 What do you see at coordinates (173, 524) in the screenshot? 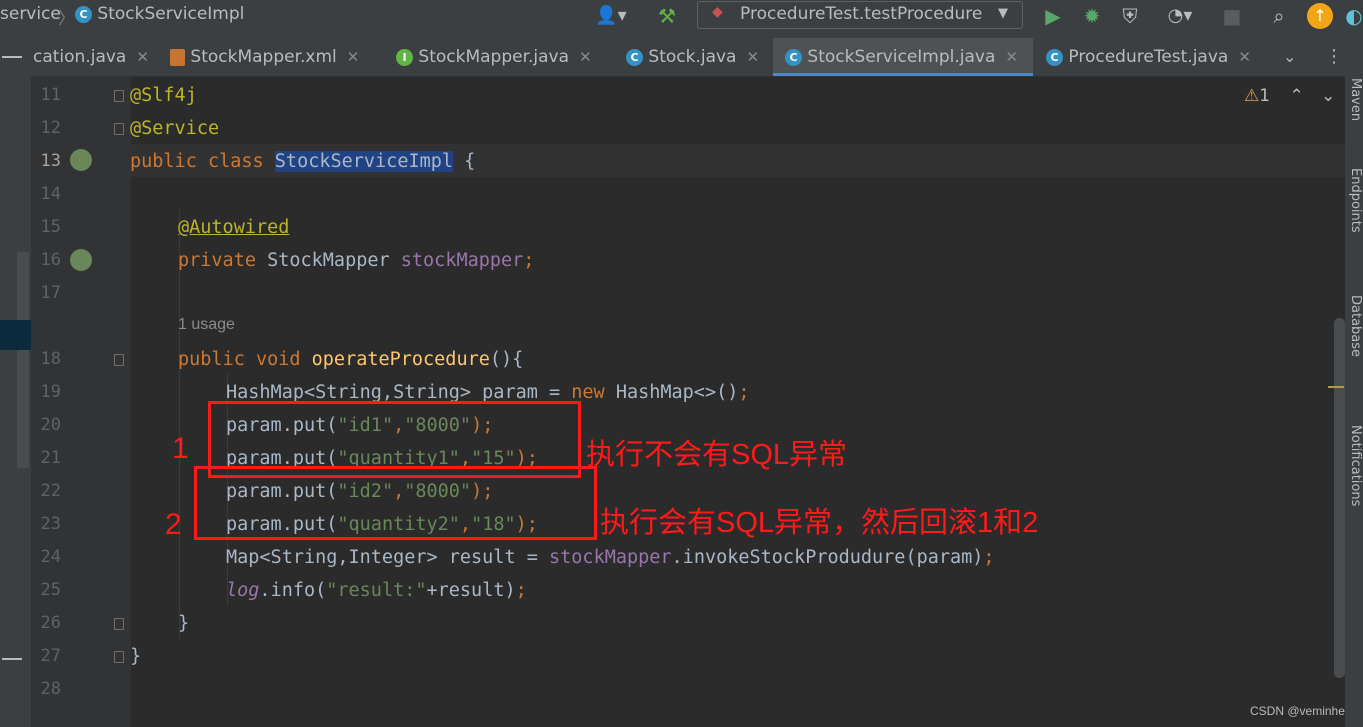
I see `annotation-number-2: 2` at bounding box center [173, 524].